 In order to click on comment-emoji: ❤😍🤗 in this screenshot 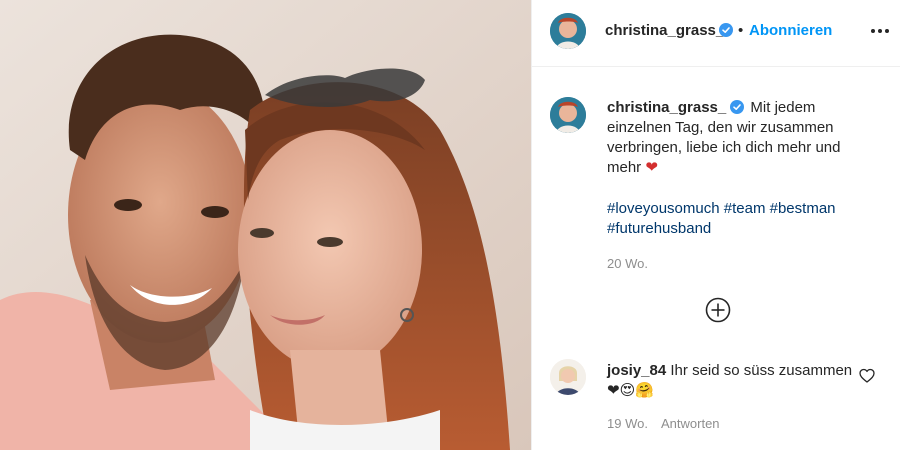, I will do `click(630, 390)`.